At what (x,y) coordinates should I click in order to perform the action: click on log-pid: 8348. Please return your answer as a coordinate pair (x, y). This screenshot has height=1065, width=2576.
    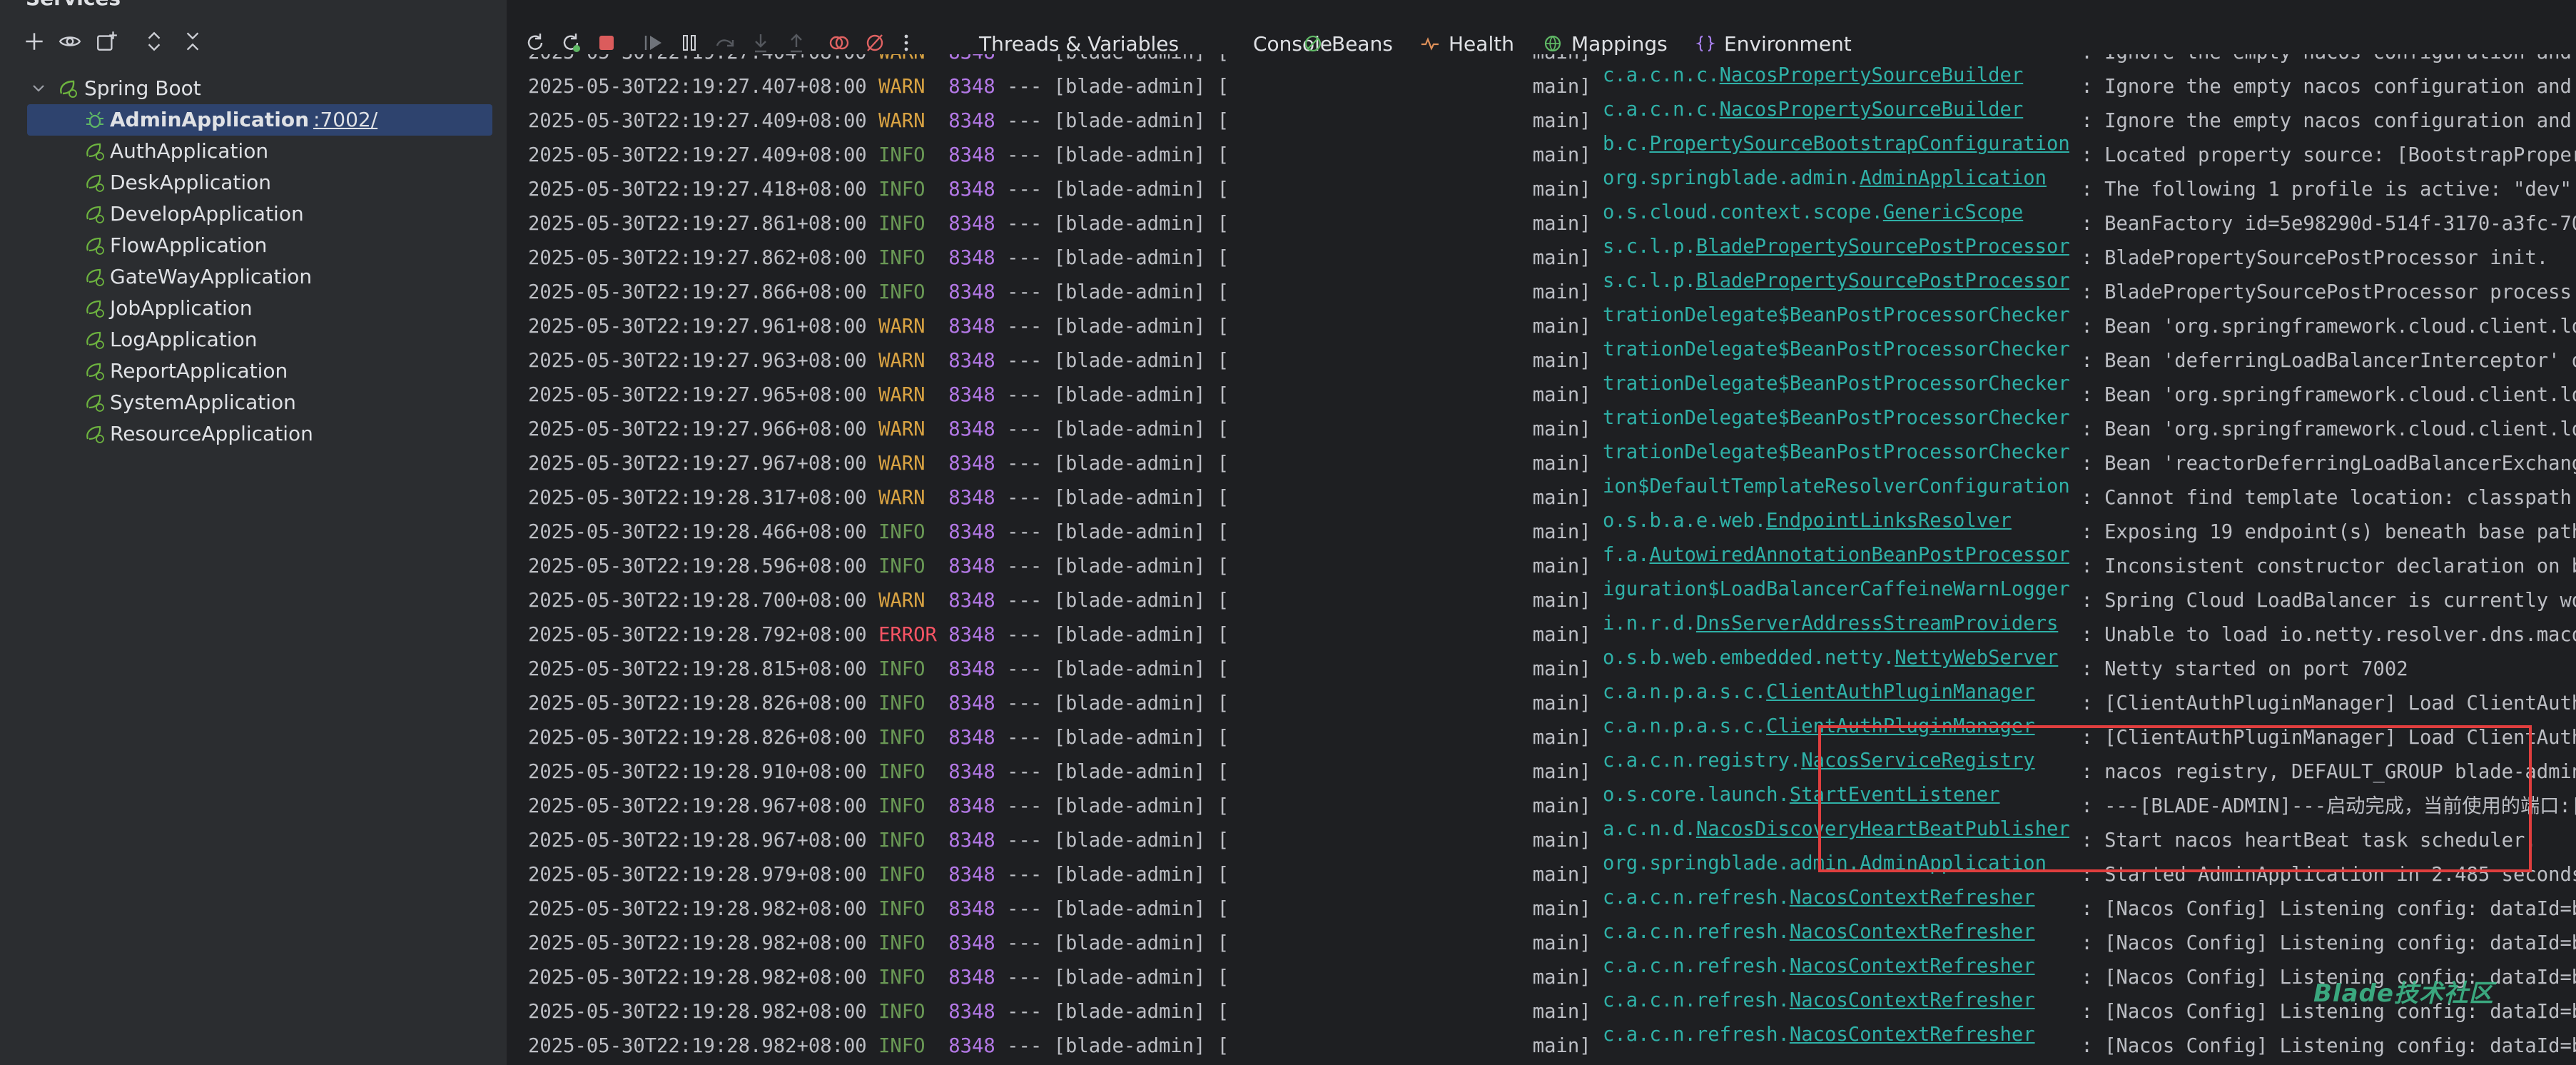
    Looking at the image, I should click on (971, 1046).